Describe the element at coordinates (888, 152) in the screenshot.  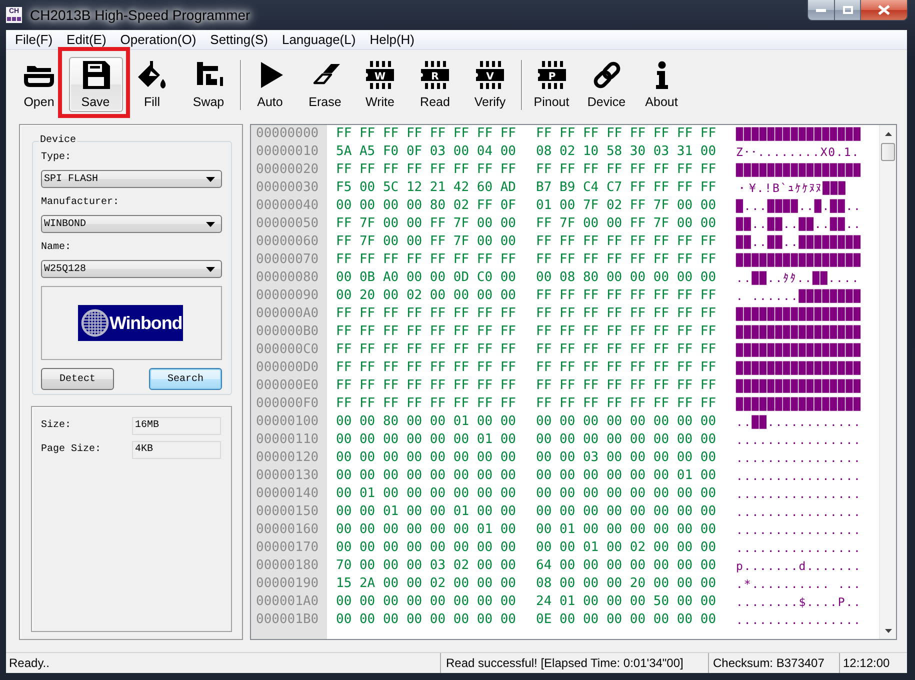
I see `scroll-thumb` at that location.